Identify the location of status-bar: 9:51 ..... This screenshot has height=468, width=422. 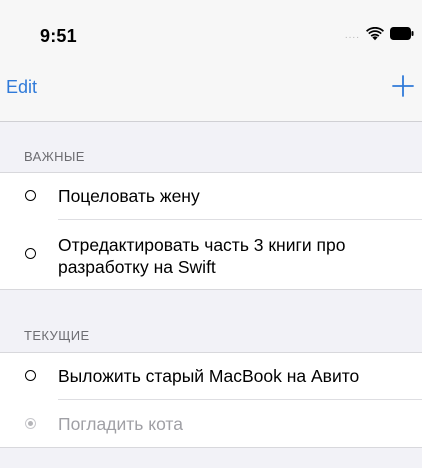
(211, 30).